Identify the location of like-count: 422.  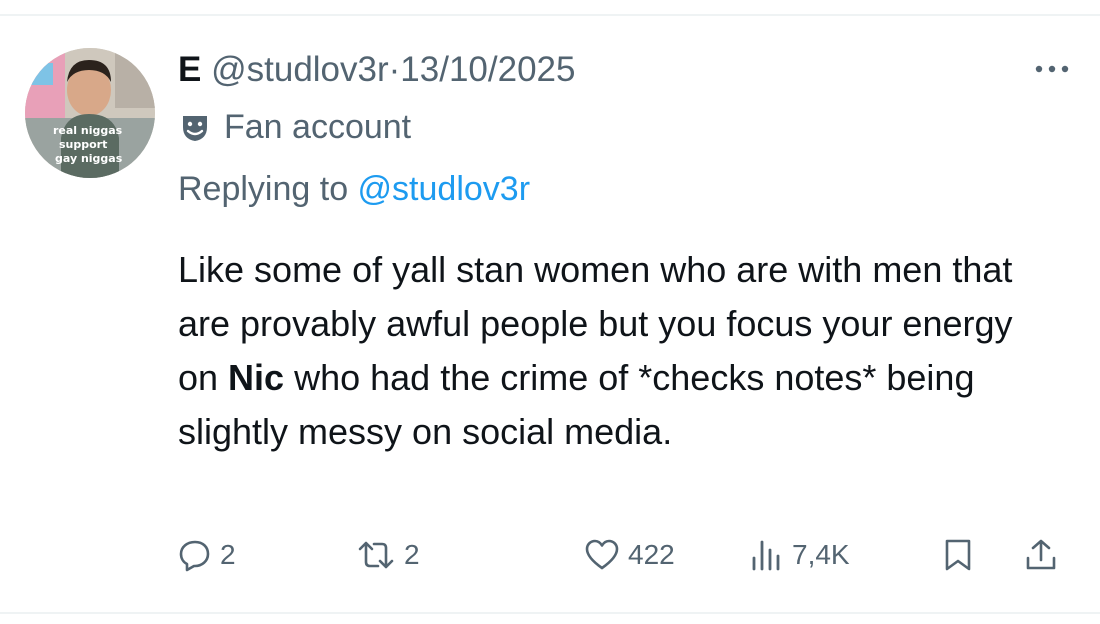
(651, 554).